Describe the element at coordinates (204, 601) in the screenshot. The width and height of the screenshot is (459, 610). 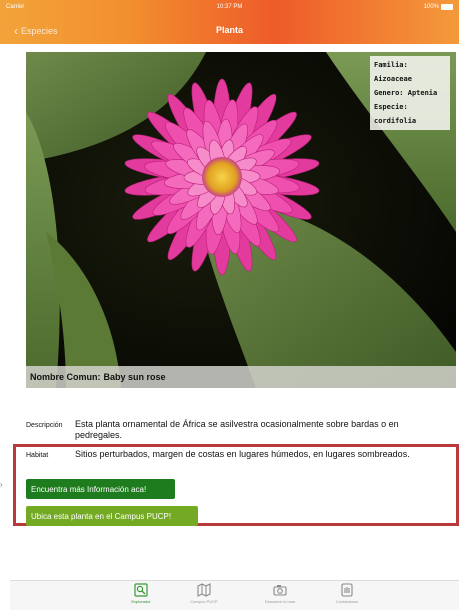
I see `tab-campus-label: Campus PUCP` at that location.